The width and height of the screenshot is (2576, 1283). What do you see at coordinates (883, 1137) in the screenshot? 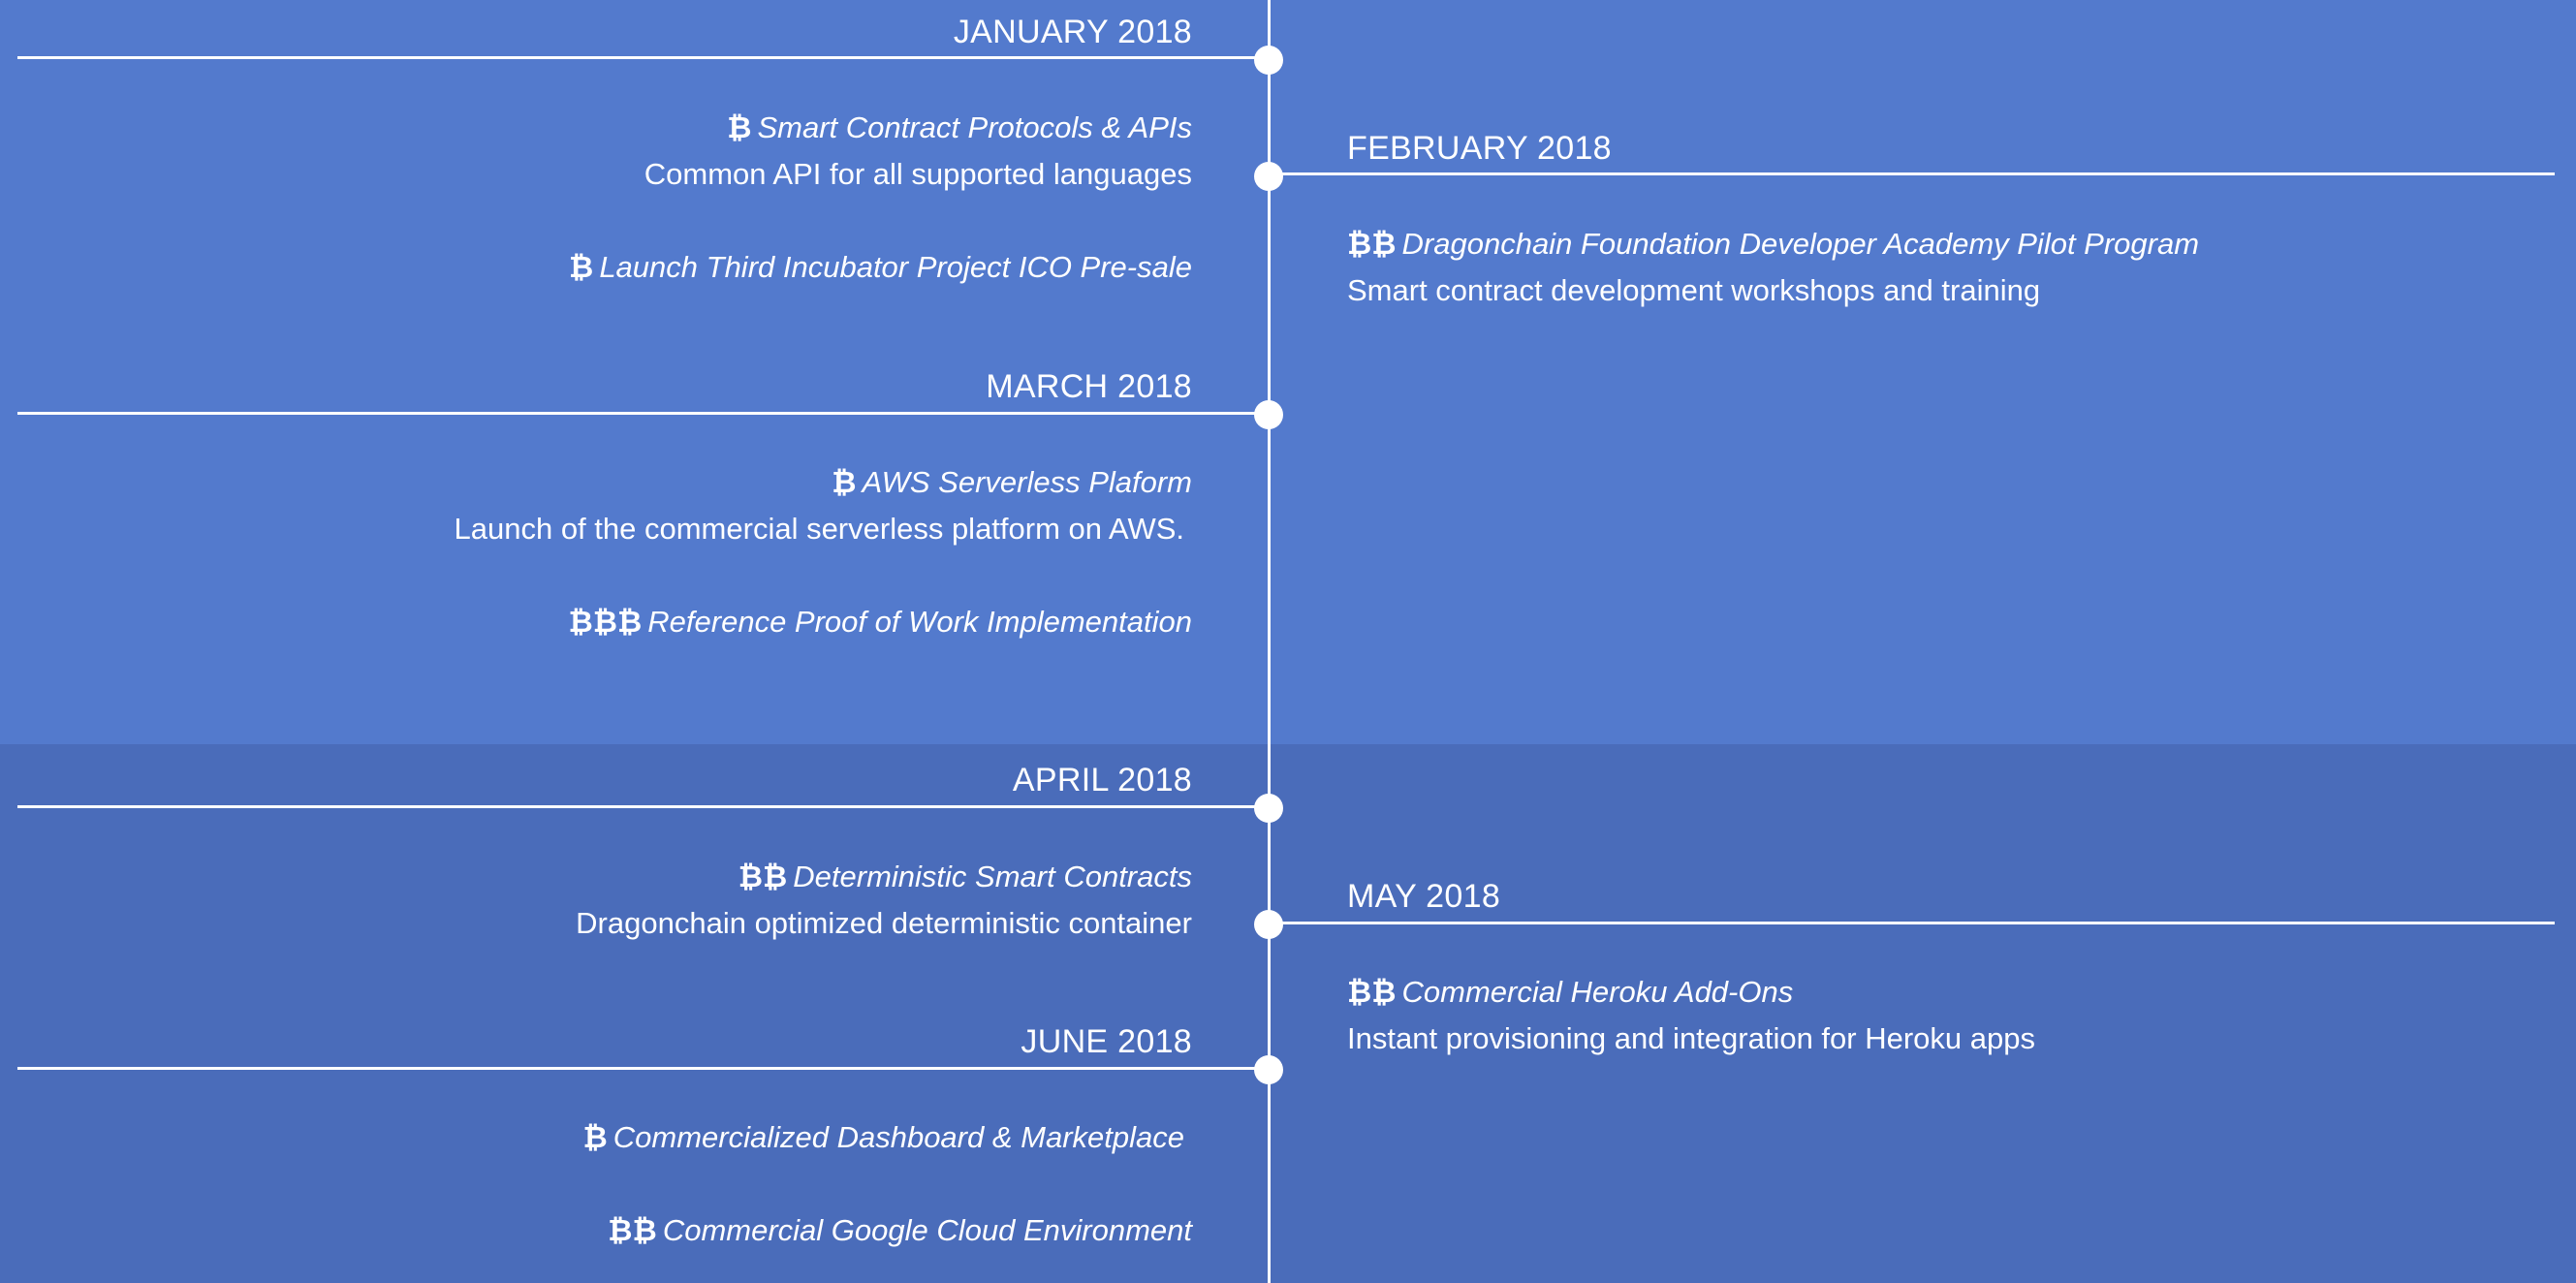
I see `milestone-title: ₿ Commercialized Dashboard & Marketplace` at bounding box center [883, 1137].